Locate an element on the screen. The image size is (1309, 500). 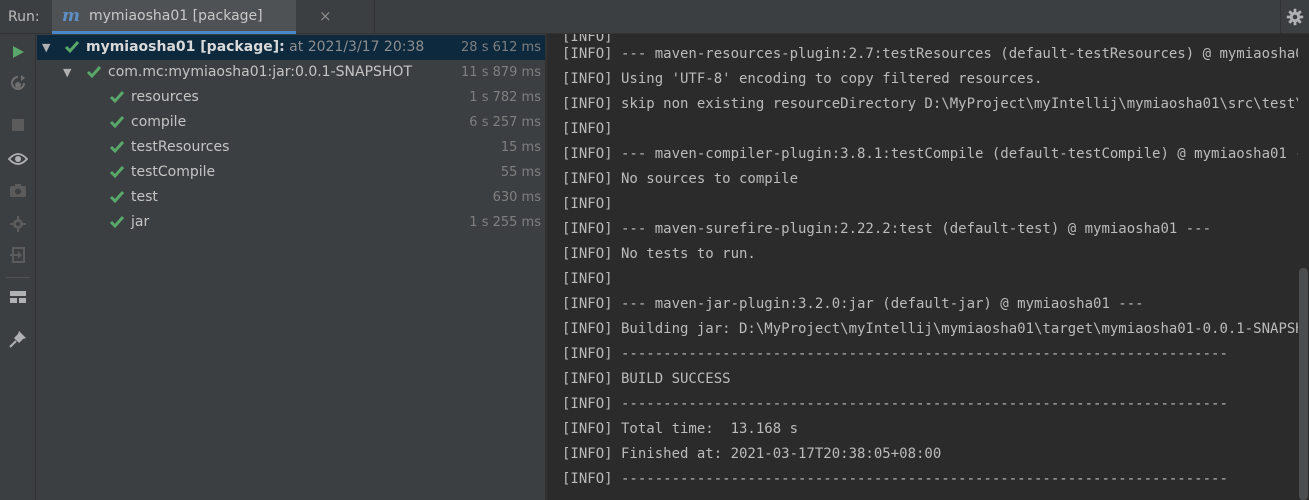
tree-item-test: test 630 ms is located at coordinates (291, 197).